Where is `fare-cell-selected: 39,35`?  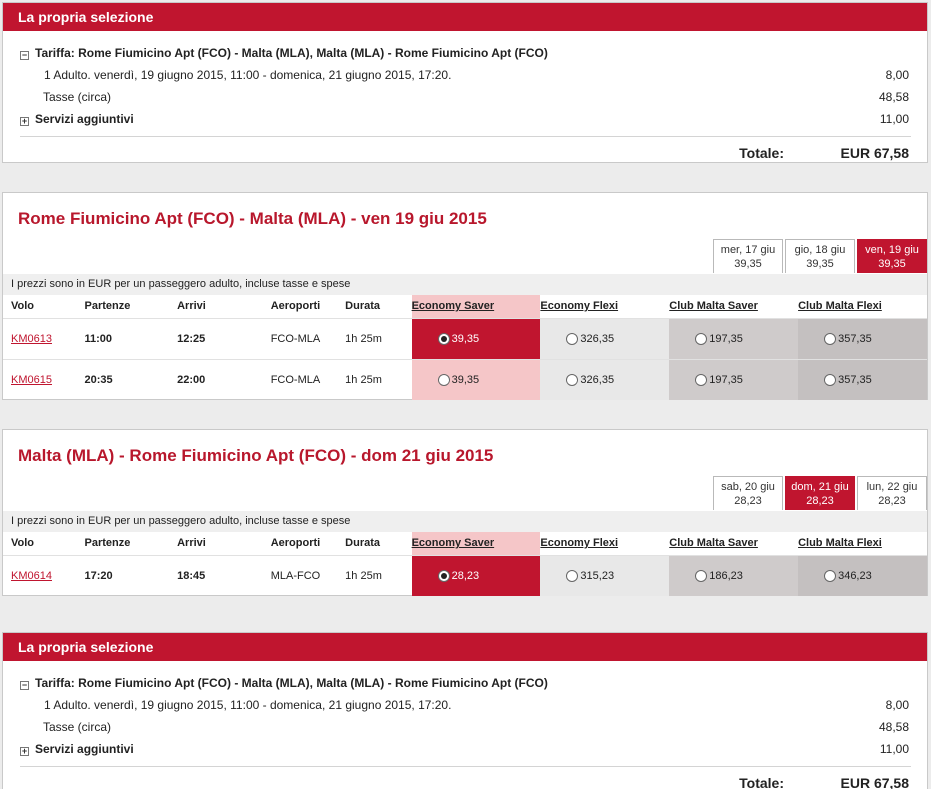
fare-cell-selected: 39,35 is located at coordinates (476, 338).